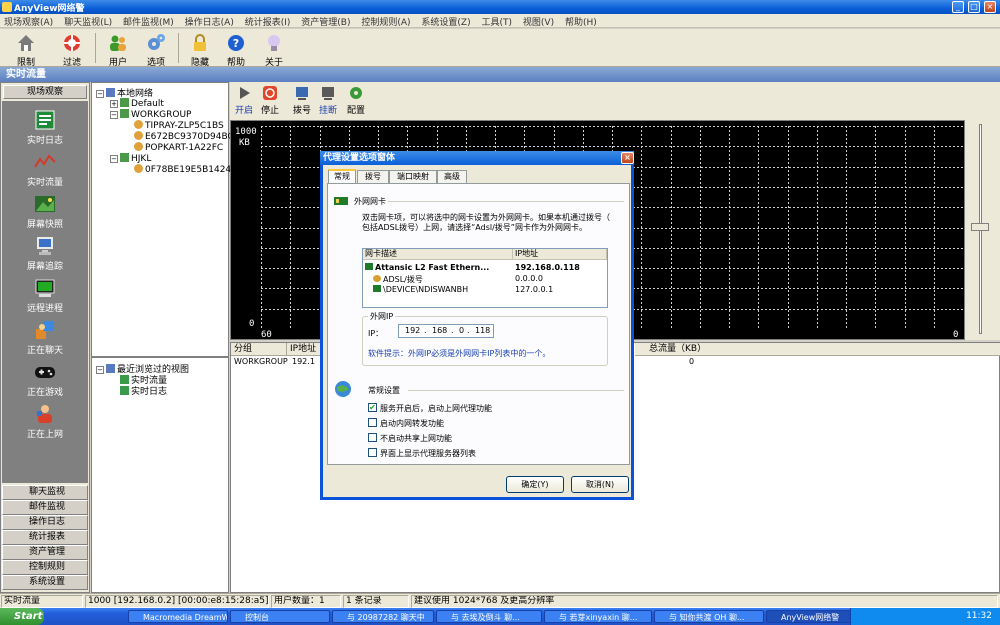 This screenshot has height=625, width=1000. Describe the element at coordinates (412, 423) in the screenshot. I see `option-label: 启动内网转发功能` at that location.